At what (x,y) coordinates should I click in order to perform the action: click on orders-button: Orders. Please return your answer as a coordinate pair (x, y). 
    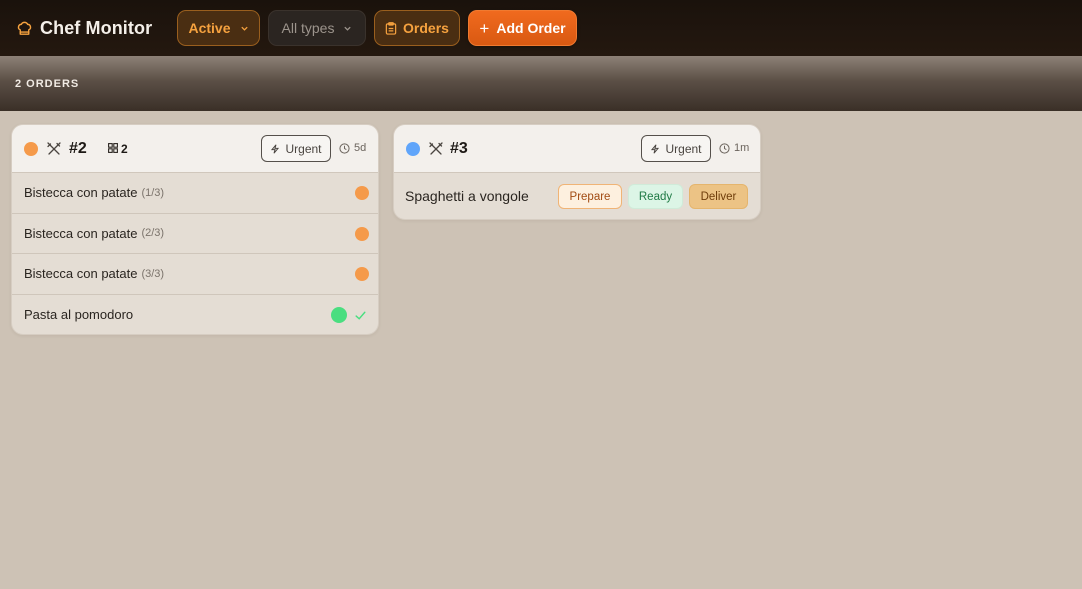
    Looking at the image, I should click on (417, 28).